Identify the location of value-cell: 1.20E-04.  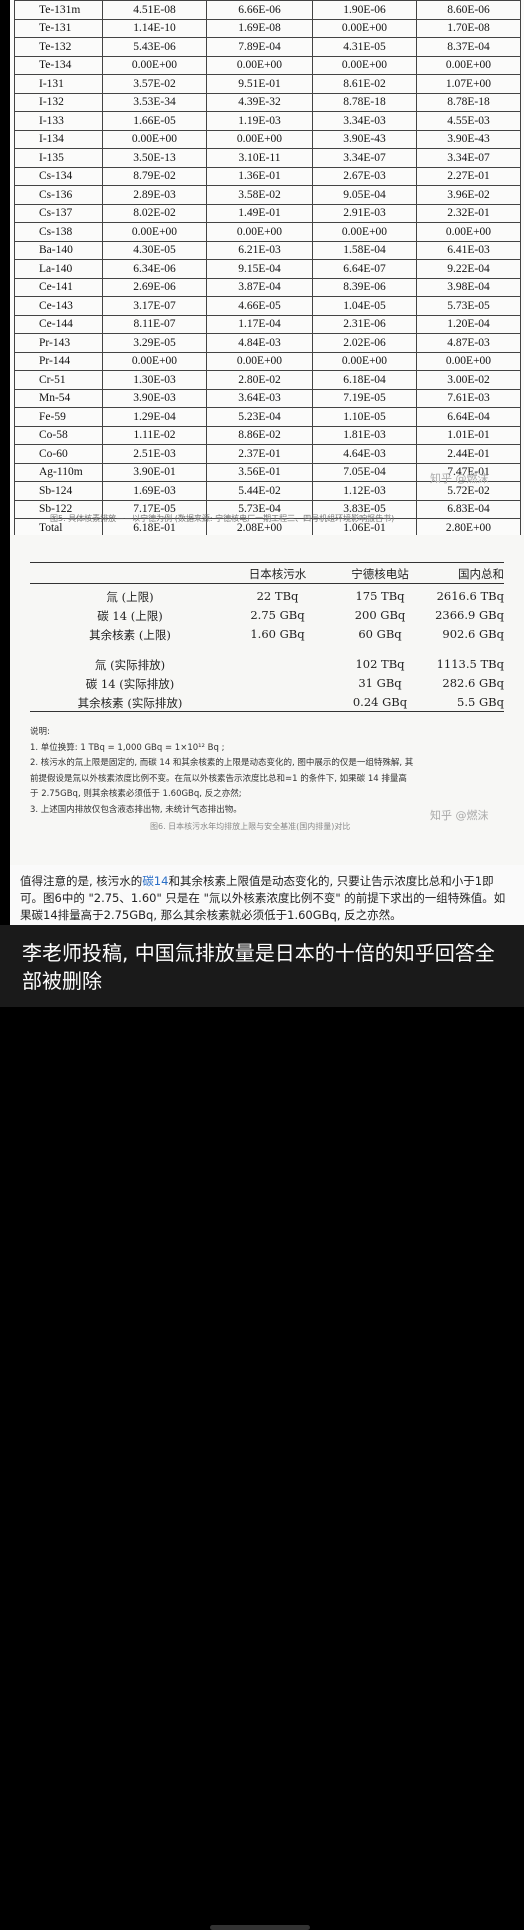
(468, 324).